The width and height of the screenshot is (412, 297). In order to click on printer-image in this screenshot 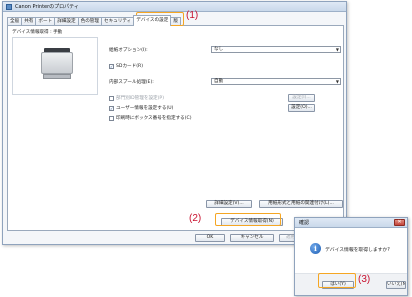, I will do `click(55, 66)`.